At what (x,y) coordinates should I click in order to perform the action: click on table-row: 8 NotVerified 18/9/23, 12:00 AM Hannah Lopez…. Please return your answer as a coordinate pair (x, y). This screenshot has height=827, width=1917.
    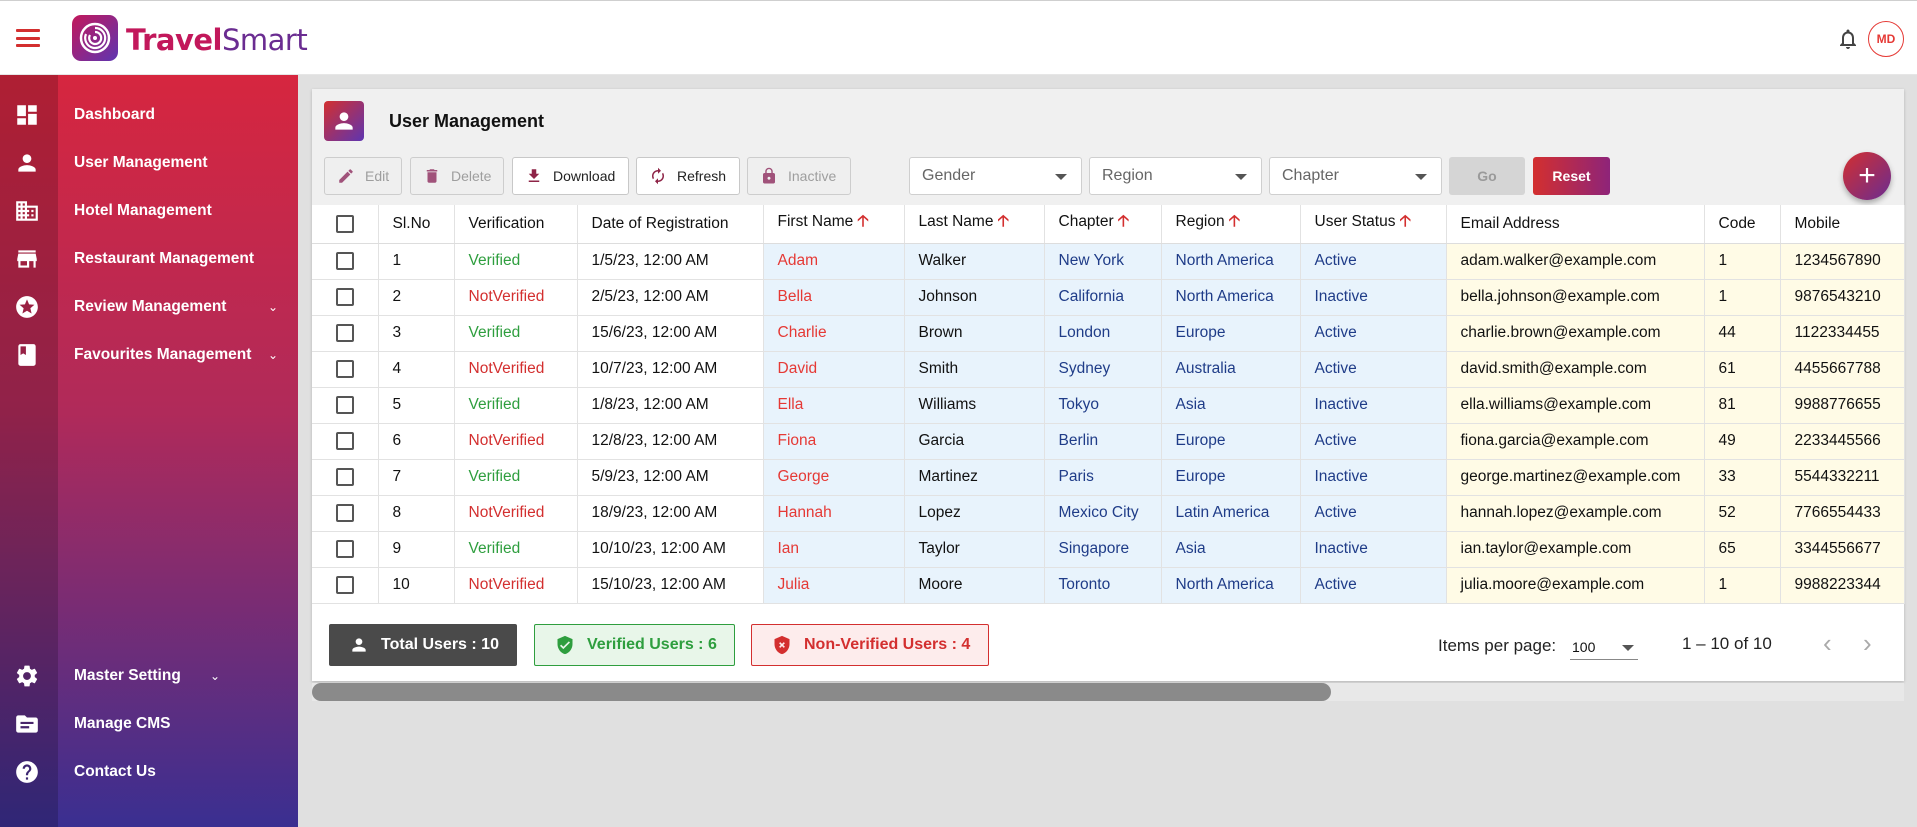
    Looking at the image, I should click on (1108, 513).